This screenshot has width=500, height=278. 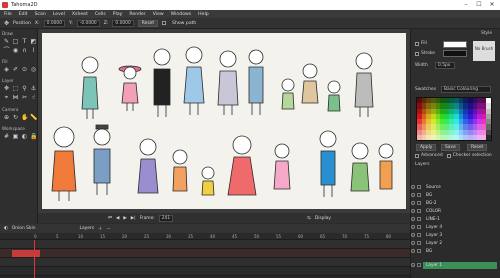 What do you see at coordinates (323, 218) in the screenshot?
I see `display-label: Display` at bounding box center [323, 218].